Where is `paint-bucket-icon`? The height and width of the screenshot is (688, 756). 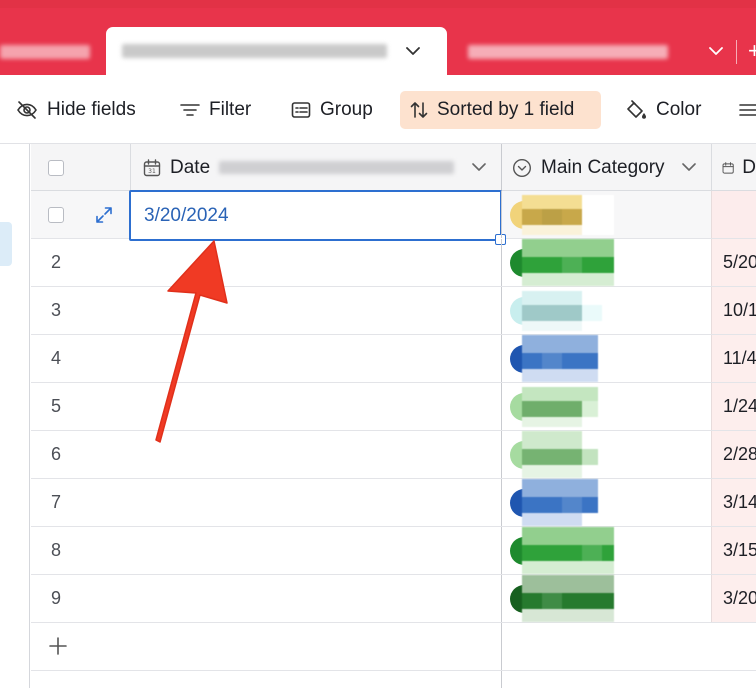
paint-bucket-icon is located at coordinates (636, 109).